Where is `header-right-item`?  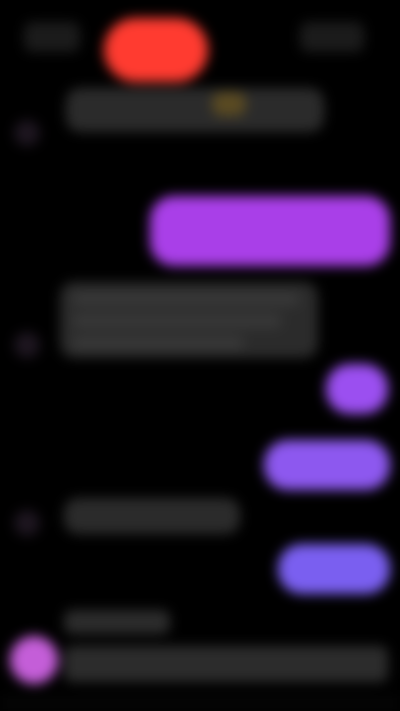
header-right-item is located at coordinates (332, 37).